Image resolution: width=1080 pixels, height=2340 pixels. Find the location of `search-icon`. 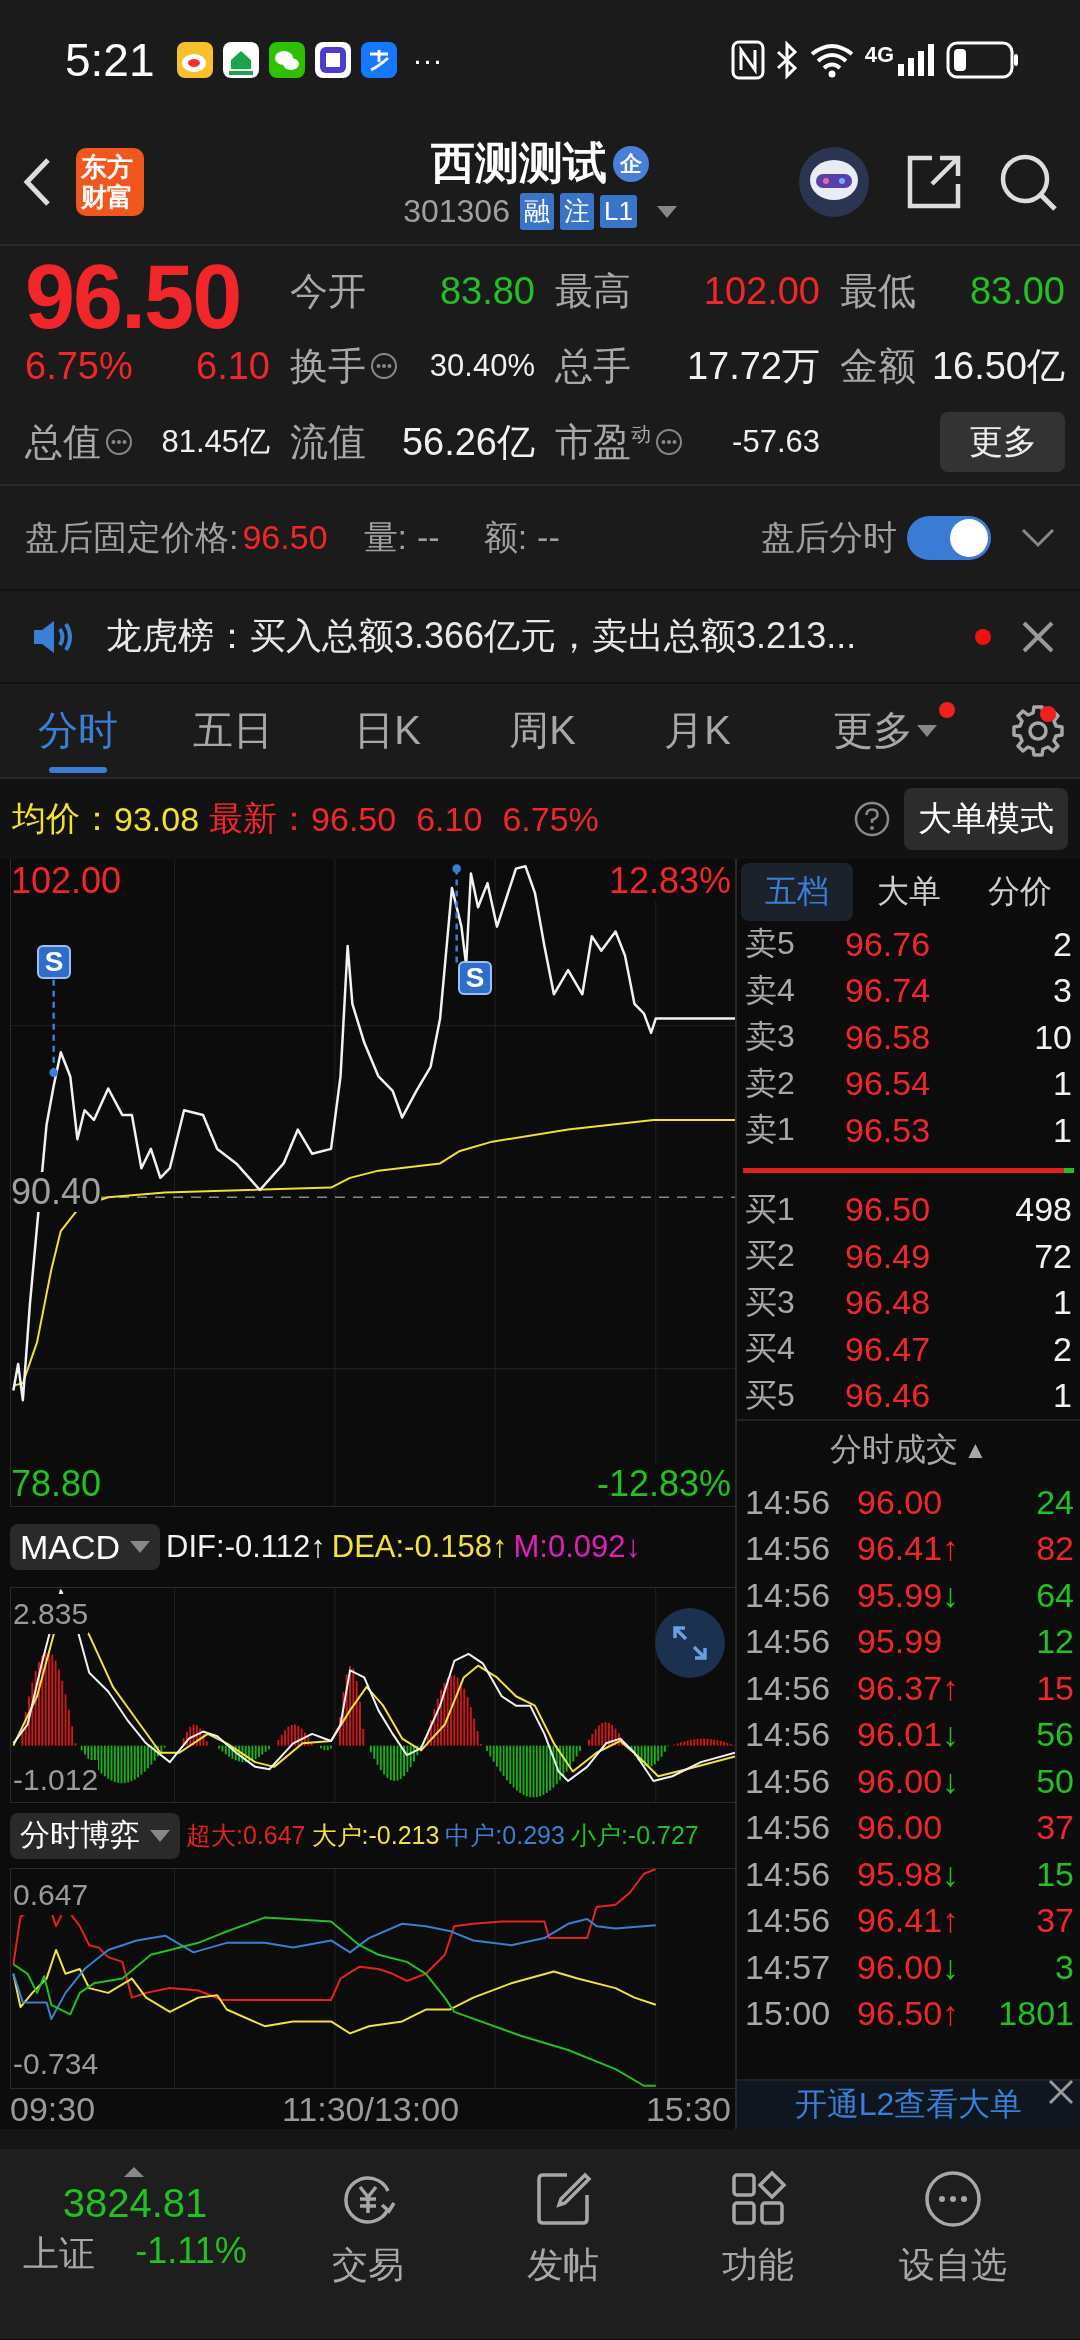

search-icon is located at coordinates (1028, 182).